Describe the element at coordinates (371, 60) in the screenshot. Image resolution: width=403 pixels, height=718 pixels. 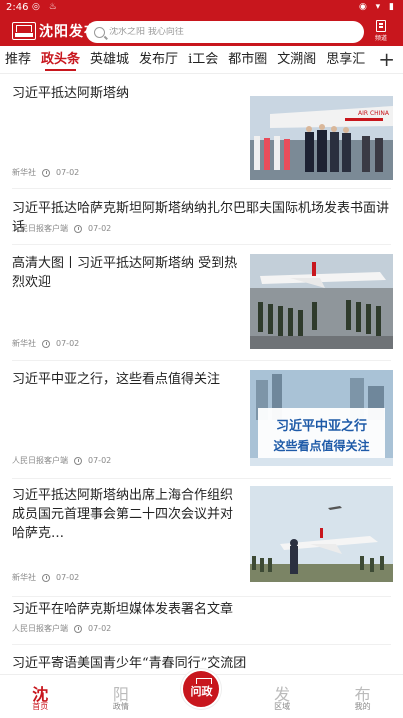
I see `tab-politics: 政` at that location.